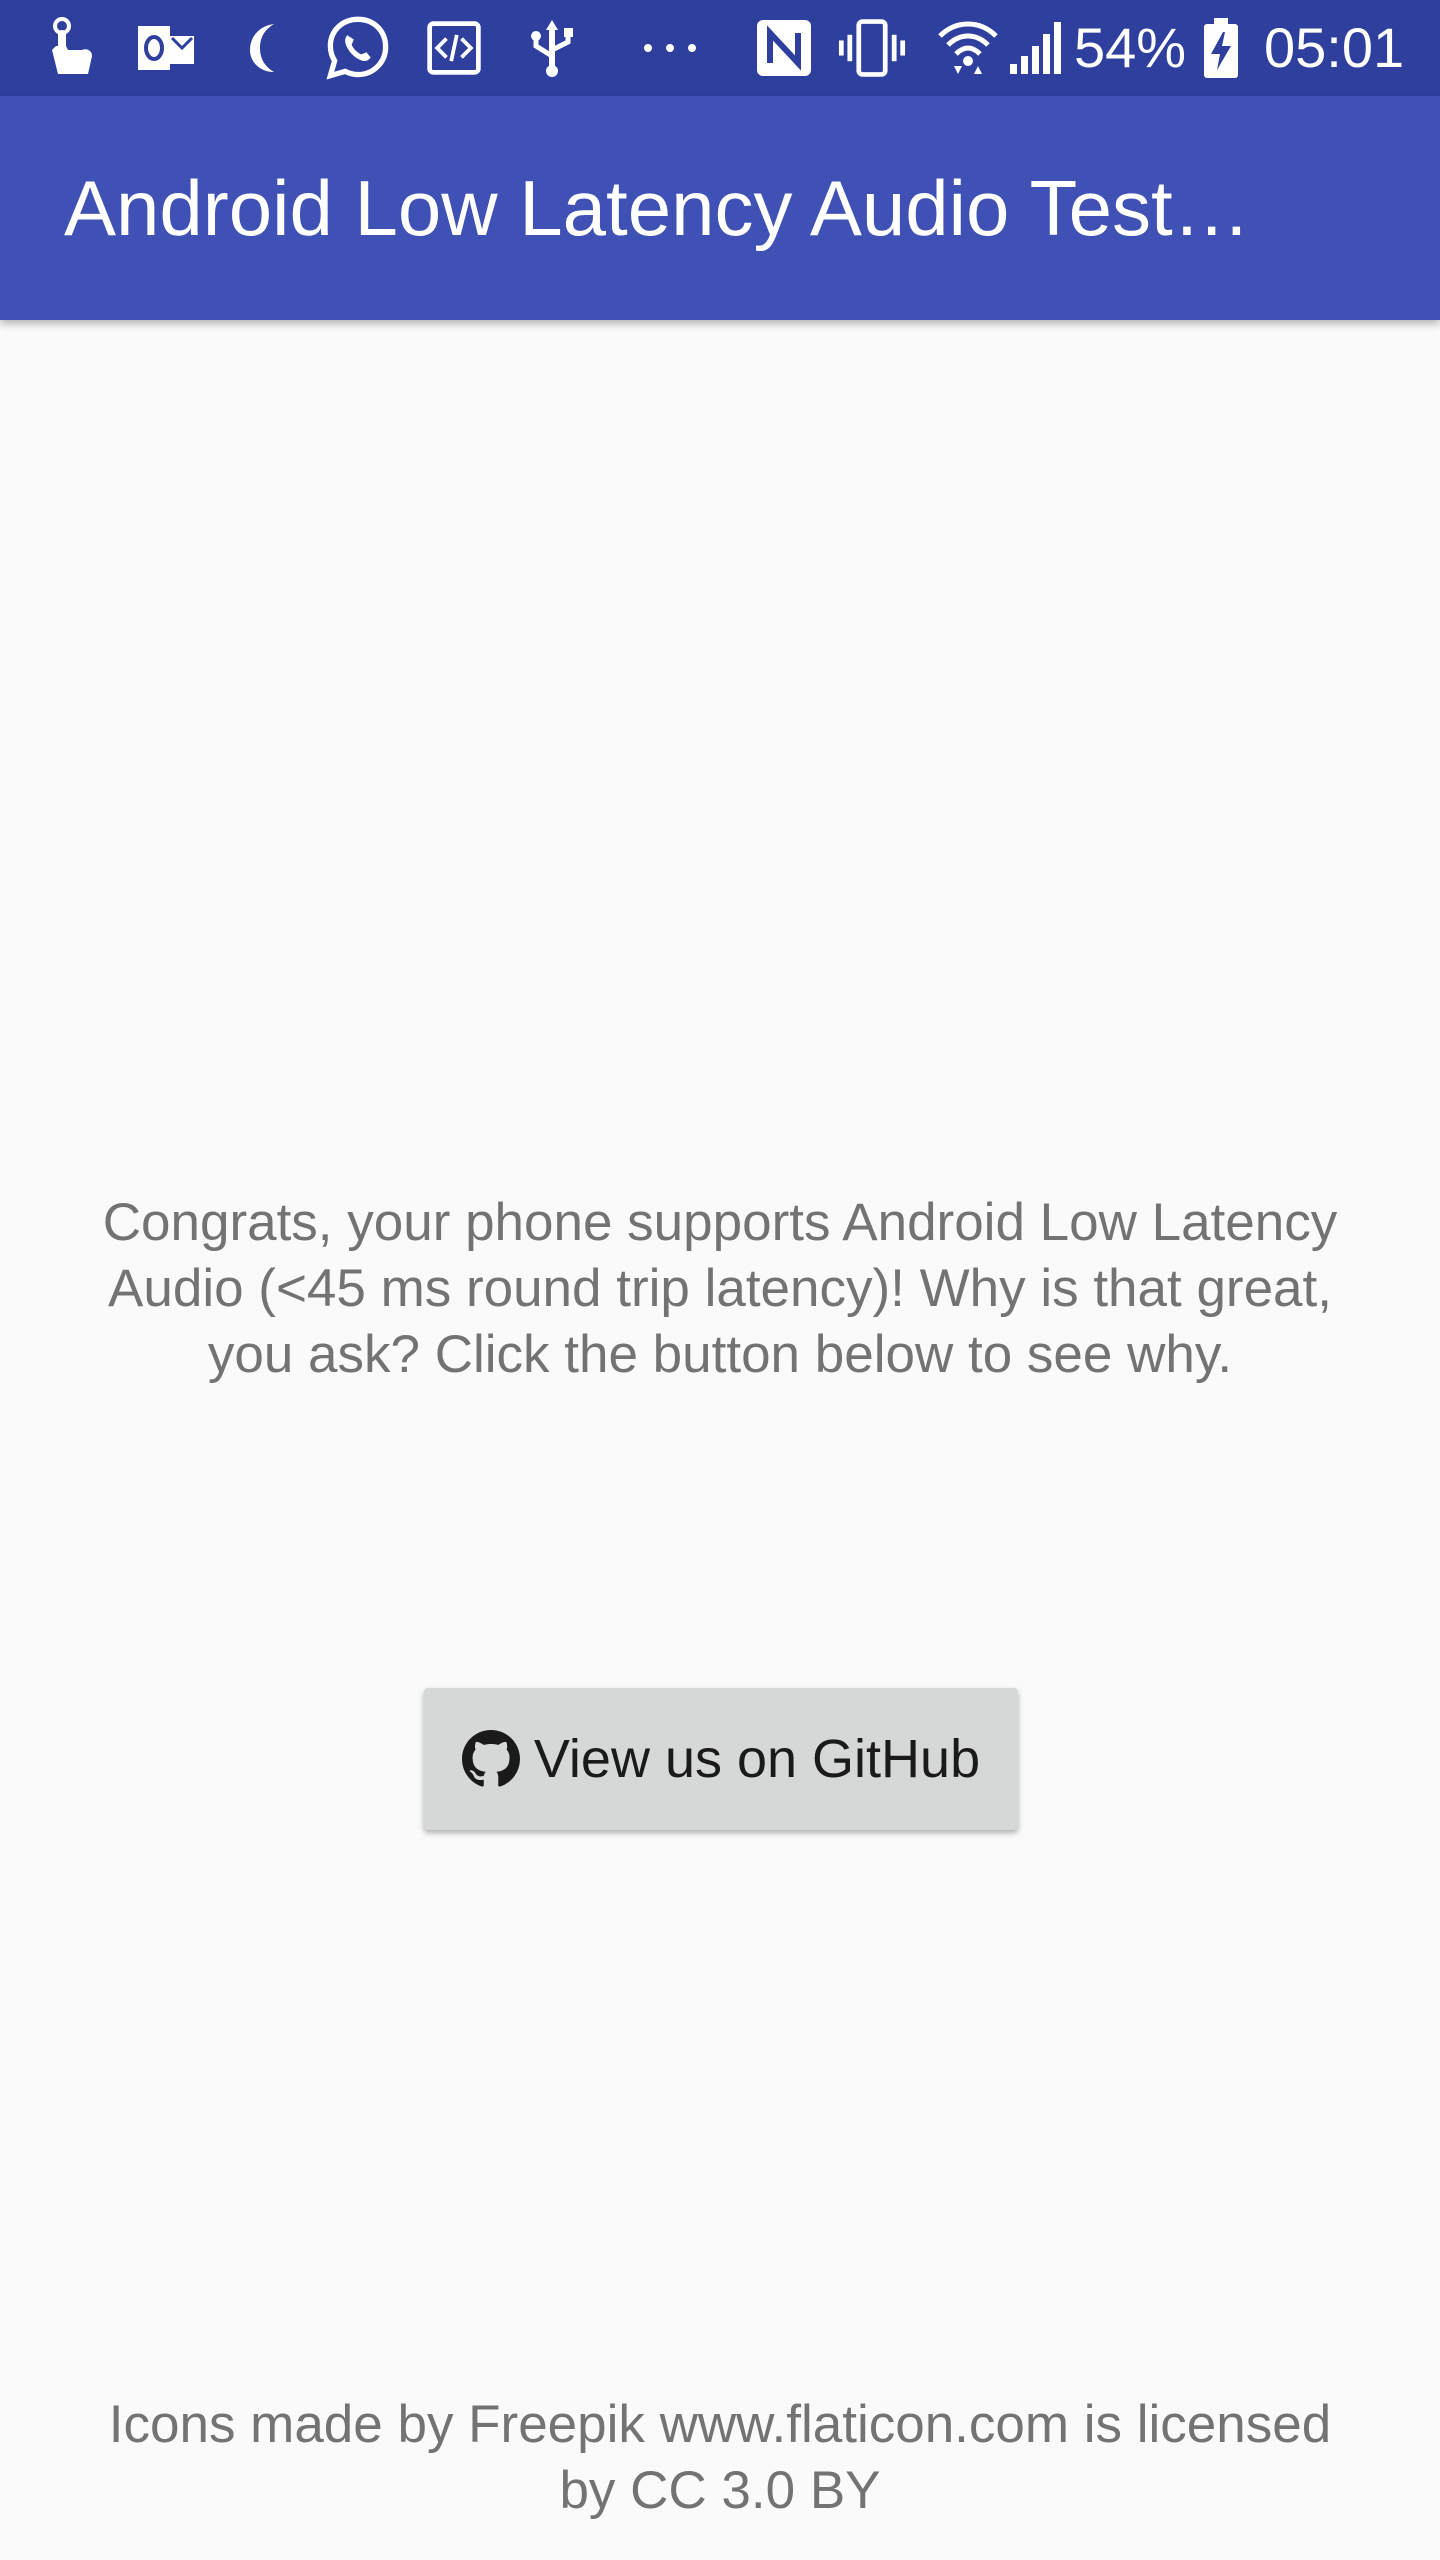 Image resolution: width=1440 pixels, height=2560 pixels. Describe the element at coordinates (757, 1759) in the screenshot. I see `github-button-label: View us on GitHub` at that location.